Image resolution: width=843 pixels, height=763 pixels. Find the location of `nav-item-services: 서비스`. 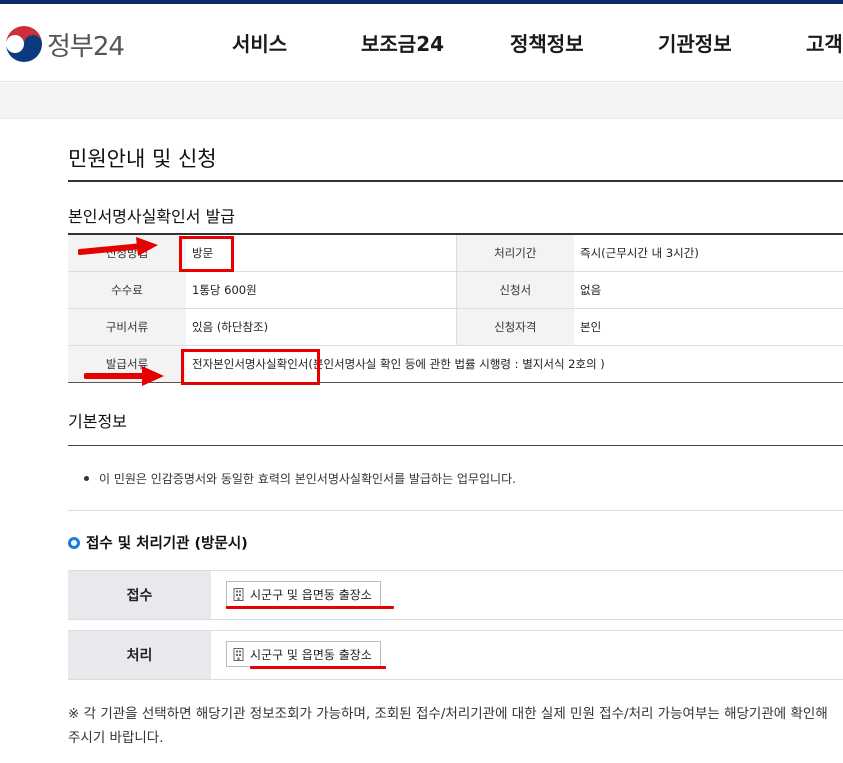

nav-item-services: 서비스 is located at coordinates (259, 42).